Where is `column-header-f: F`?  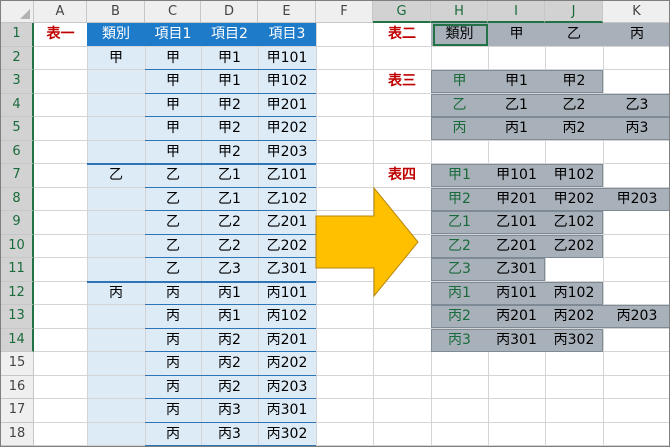 column-header-f: F is located at coordinates (344, 12).